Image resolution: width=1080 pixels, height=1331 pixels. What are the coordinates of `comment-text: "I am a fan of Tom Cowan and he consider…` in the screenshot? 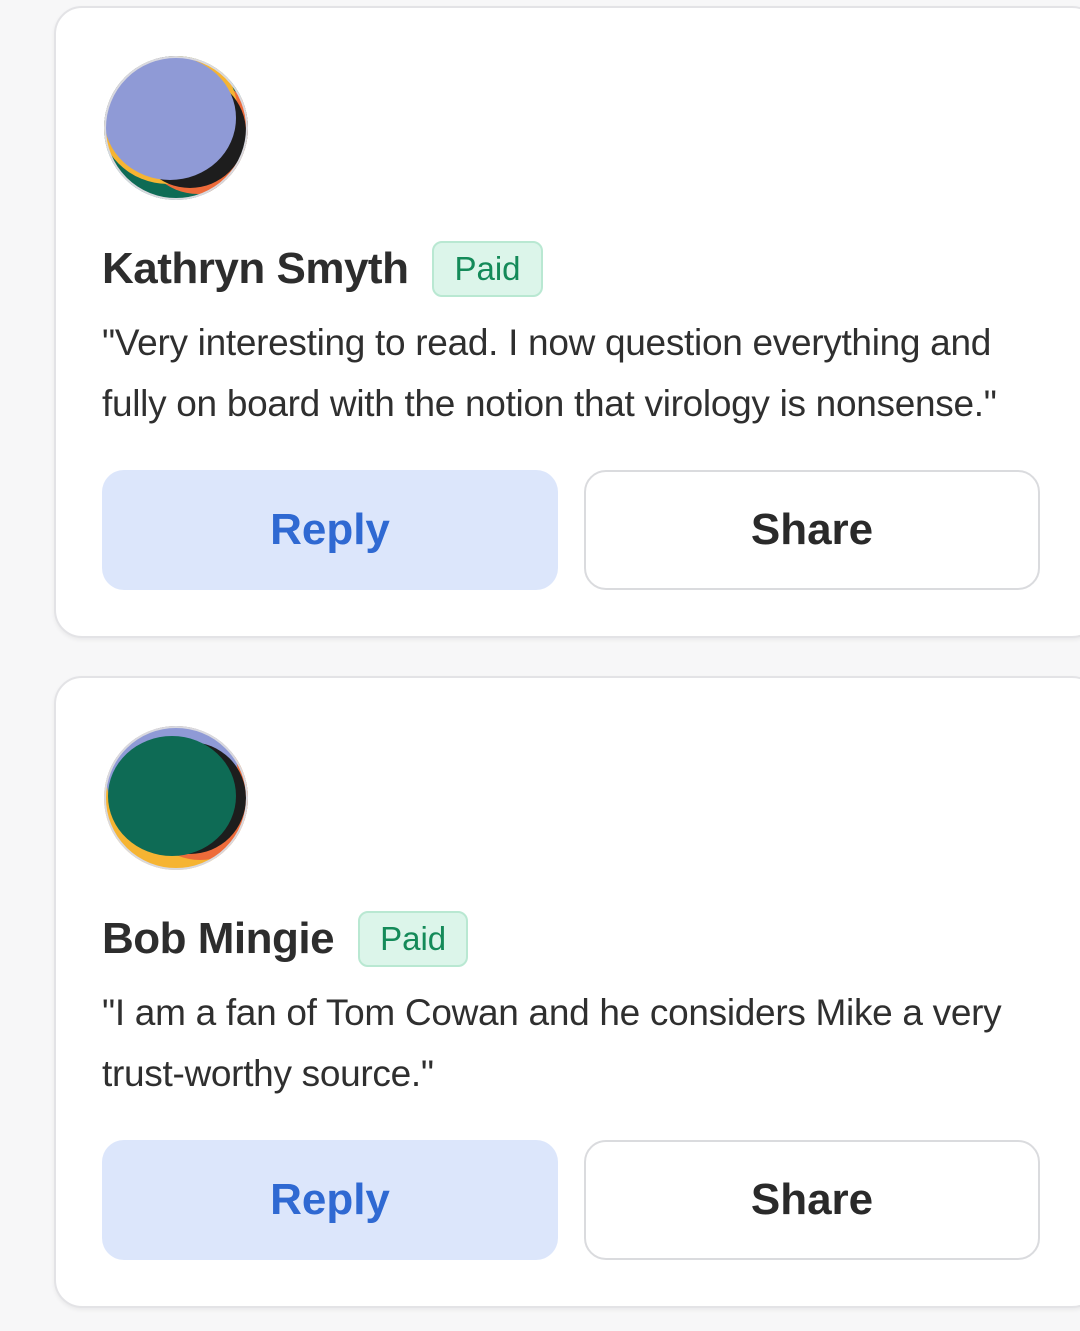 It's located at (552, 1043).